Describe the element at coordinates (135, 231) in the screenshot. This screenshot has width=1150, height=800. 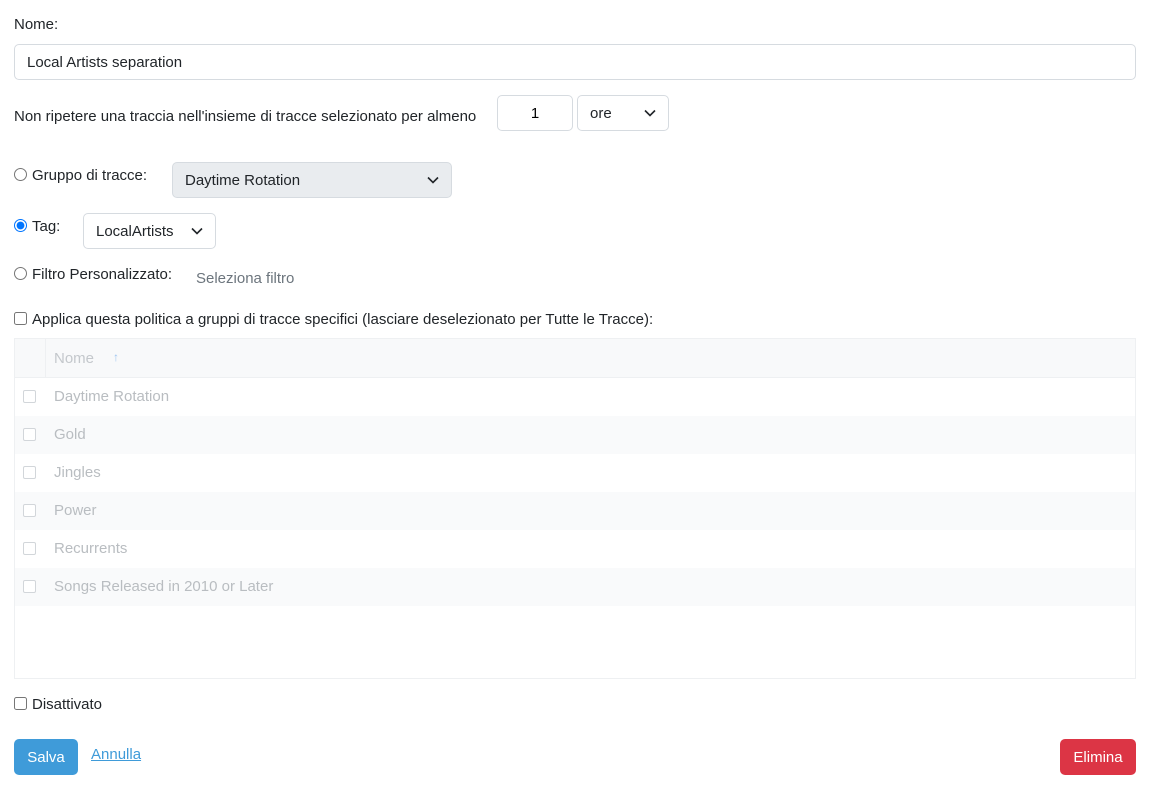
I see `tag-select-value: LocalArtists` at that location.